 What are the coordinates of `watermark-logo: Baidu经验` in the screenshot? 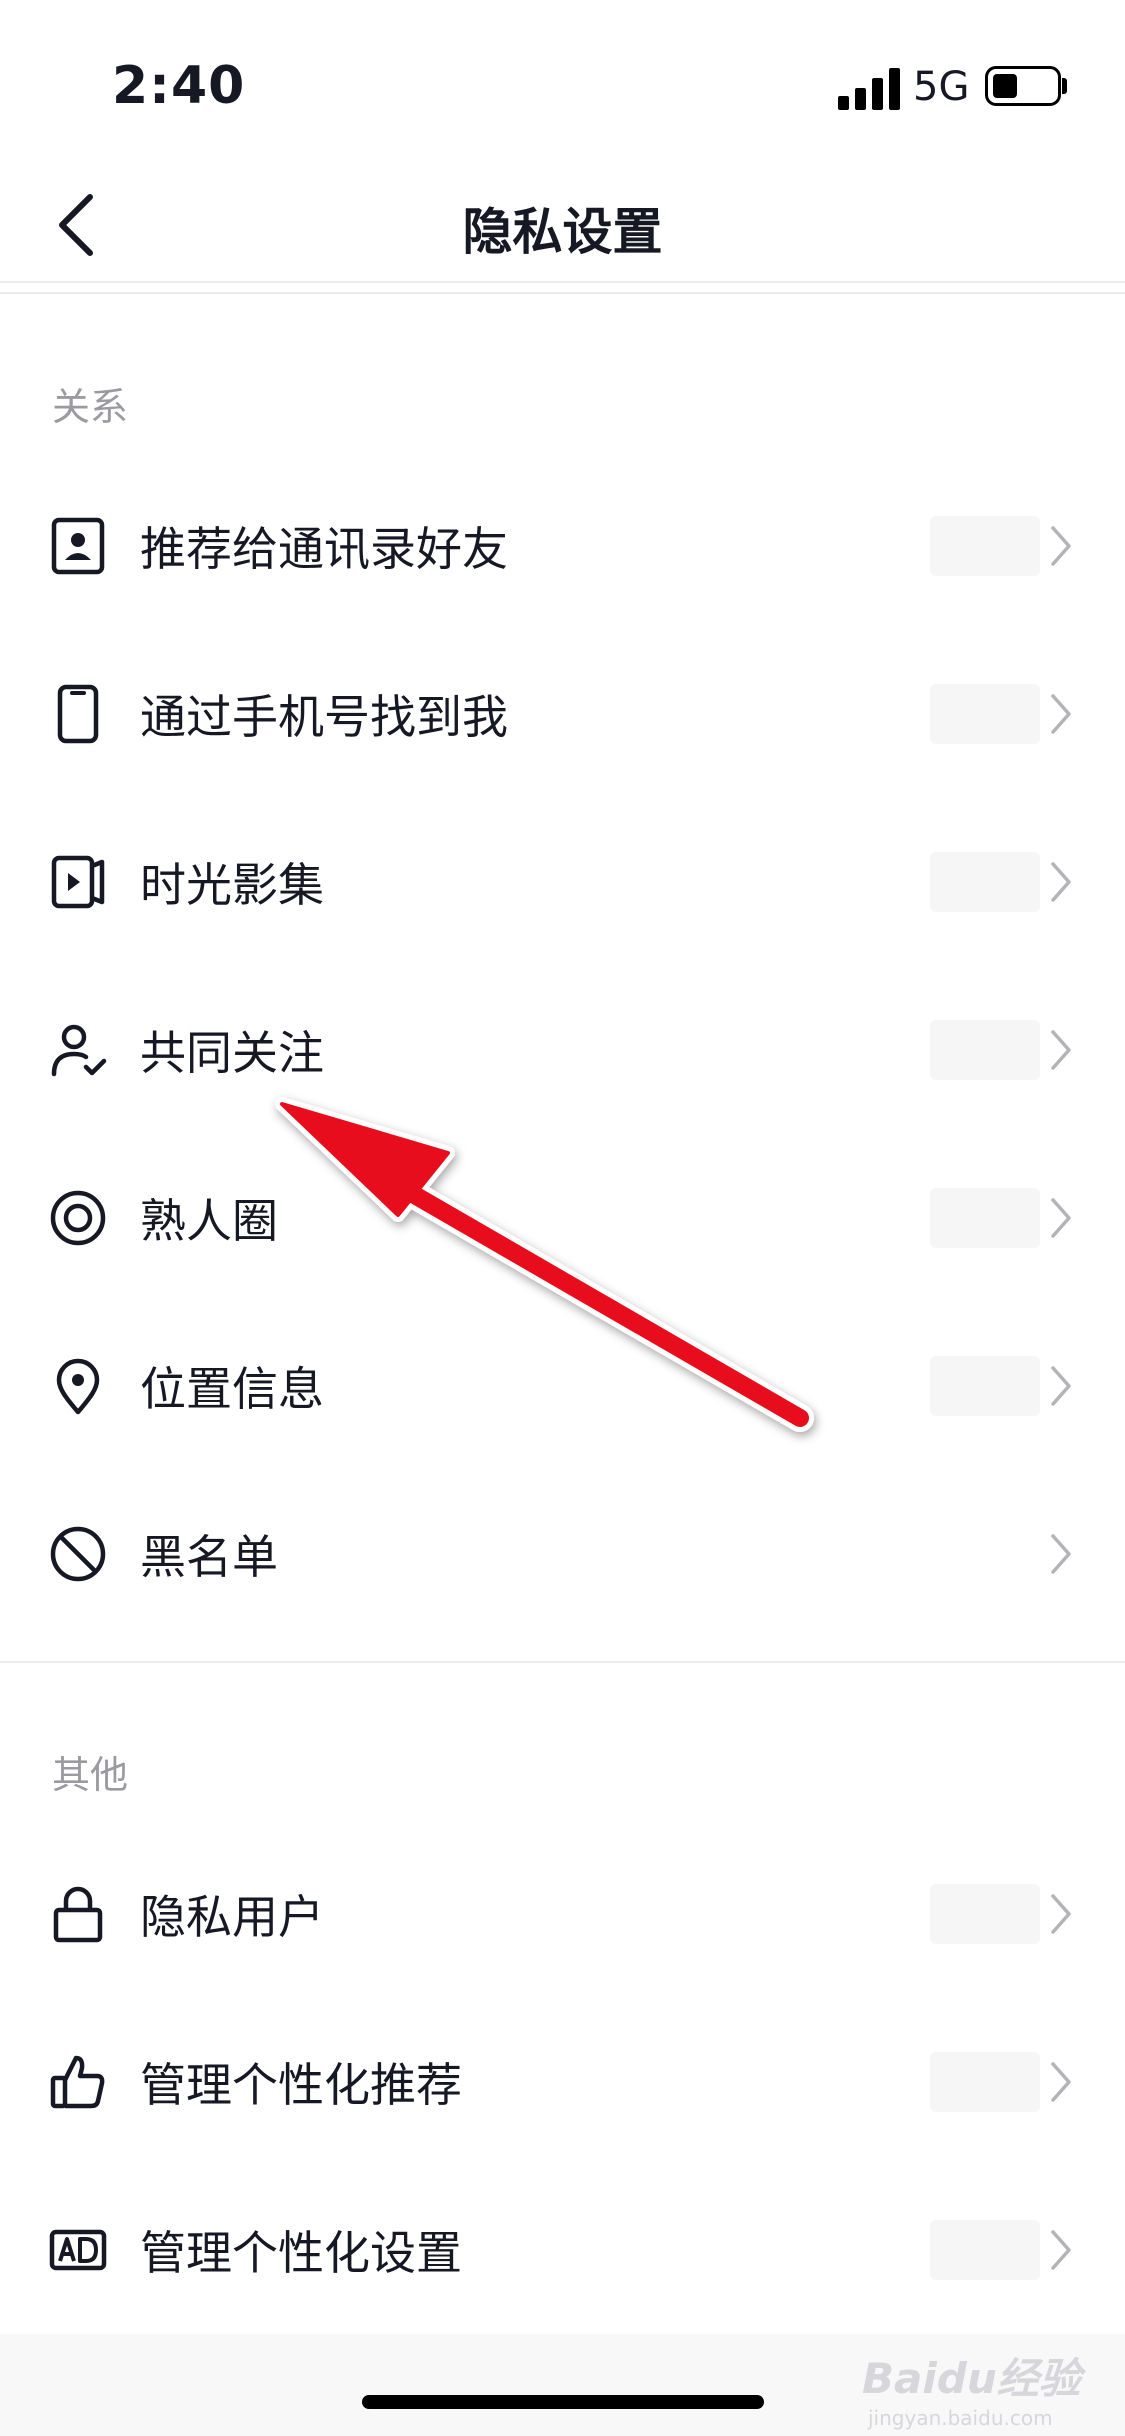 It's located at (971, 2378).